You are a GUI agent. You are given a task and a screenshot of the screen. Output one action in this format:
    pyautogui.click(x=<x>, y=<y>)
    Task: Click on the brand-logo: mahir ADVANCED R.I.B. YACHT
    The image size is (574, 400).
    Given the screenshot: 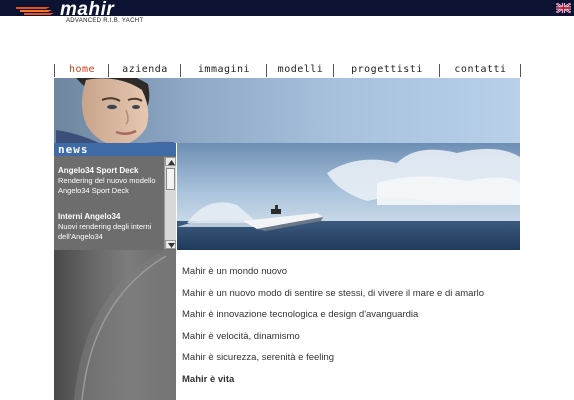 What is the action you would take?
    pyautogui.click(x=96, y=14)
    